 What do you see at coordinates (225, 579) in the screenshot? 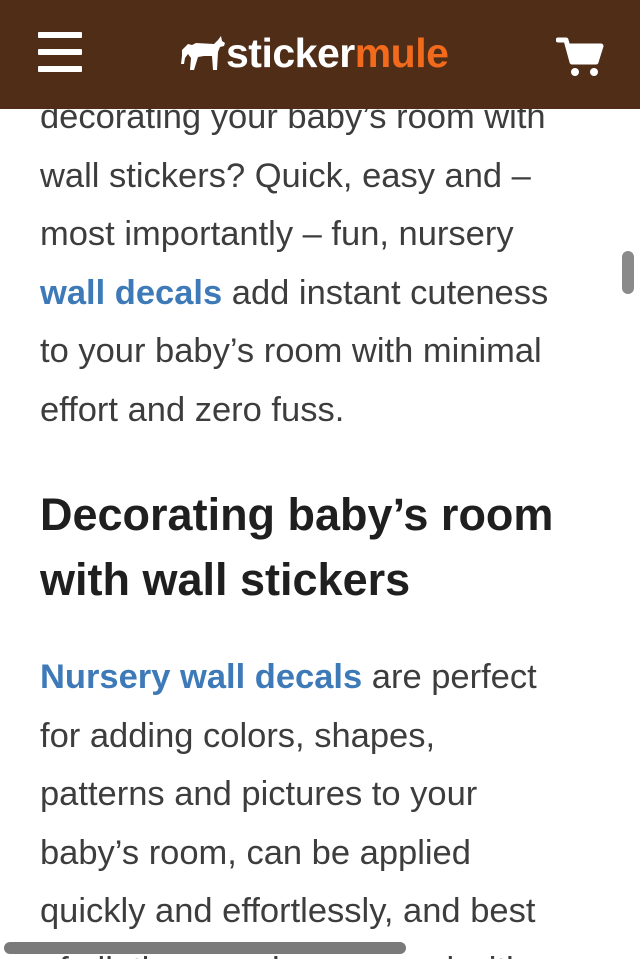
I see `heading-line: with wall stickers` at bounding box center [225, 579].